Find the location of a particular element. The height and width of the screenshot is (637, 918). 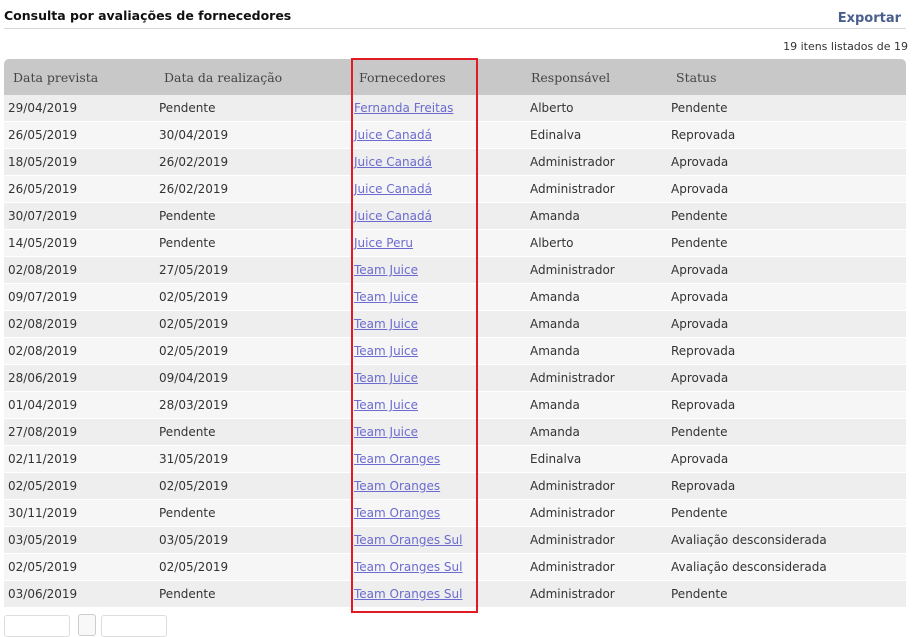

data-prevista-cell: 18/05/2019 is located at coordinates (79, 162).